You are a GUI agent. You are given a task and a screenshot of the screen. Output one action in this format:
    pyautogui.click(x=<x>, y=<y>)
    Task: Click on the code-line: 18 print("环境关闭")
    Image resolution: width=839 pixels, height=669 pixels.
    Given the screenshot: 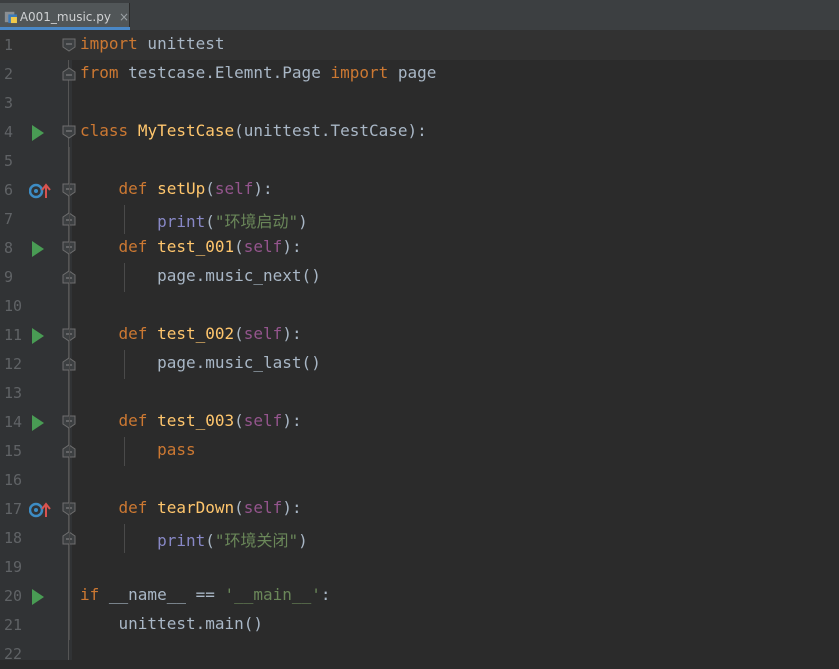 What is the action you would take?
    pyautogui.click(x=419, y=538)
    